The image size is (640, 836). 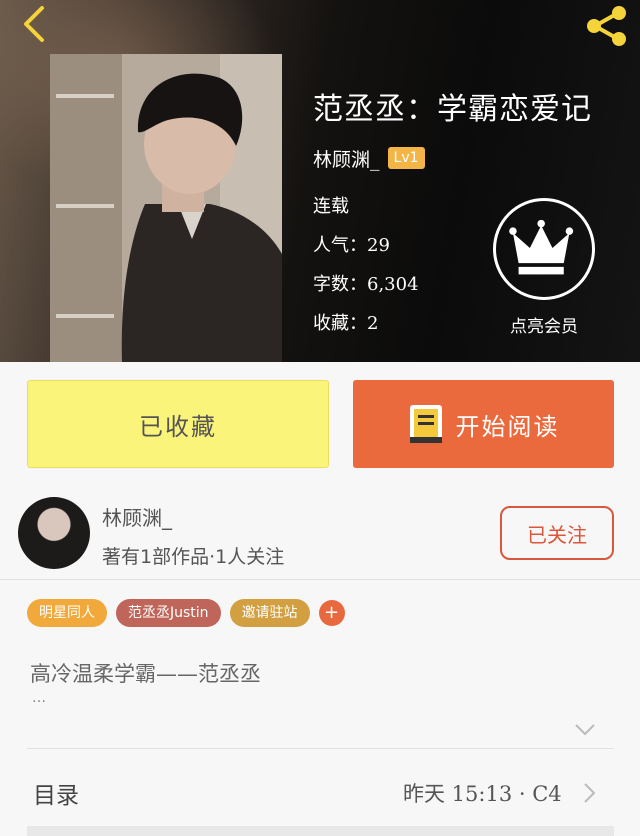 What do you see at coordinates (320, 748) in the screenshot?
I see `divider` at bounding box center [320, 748].